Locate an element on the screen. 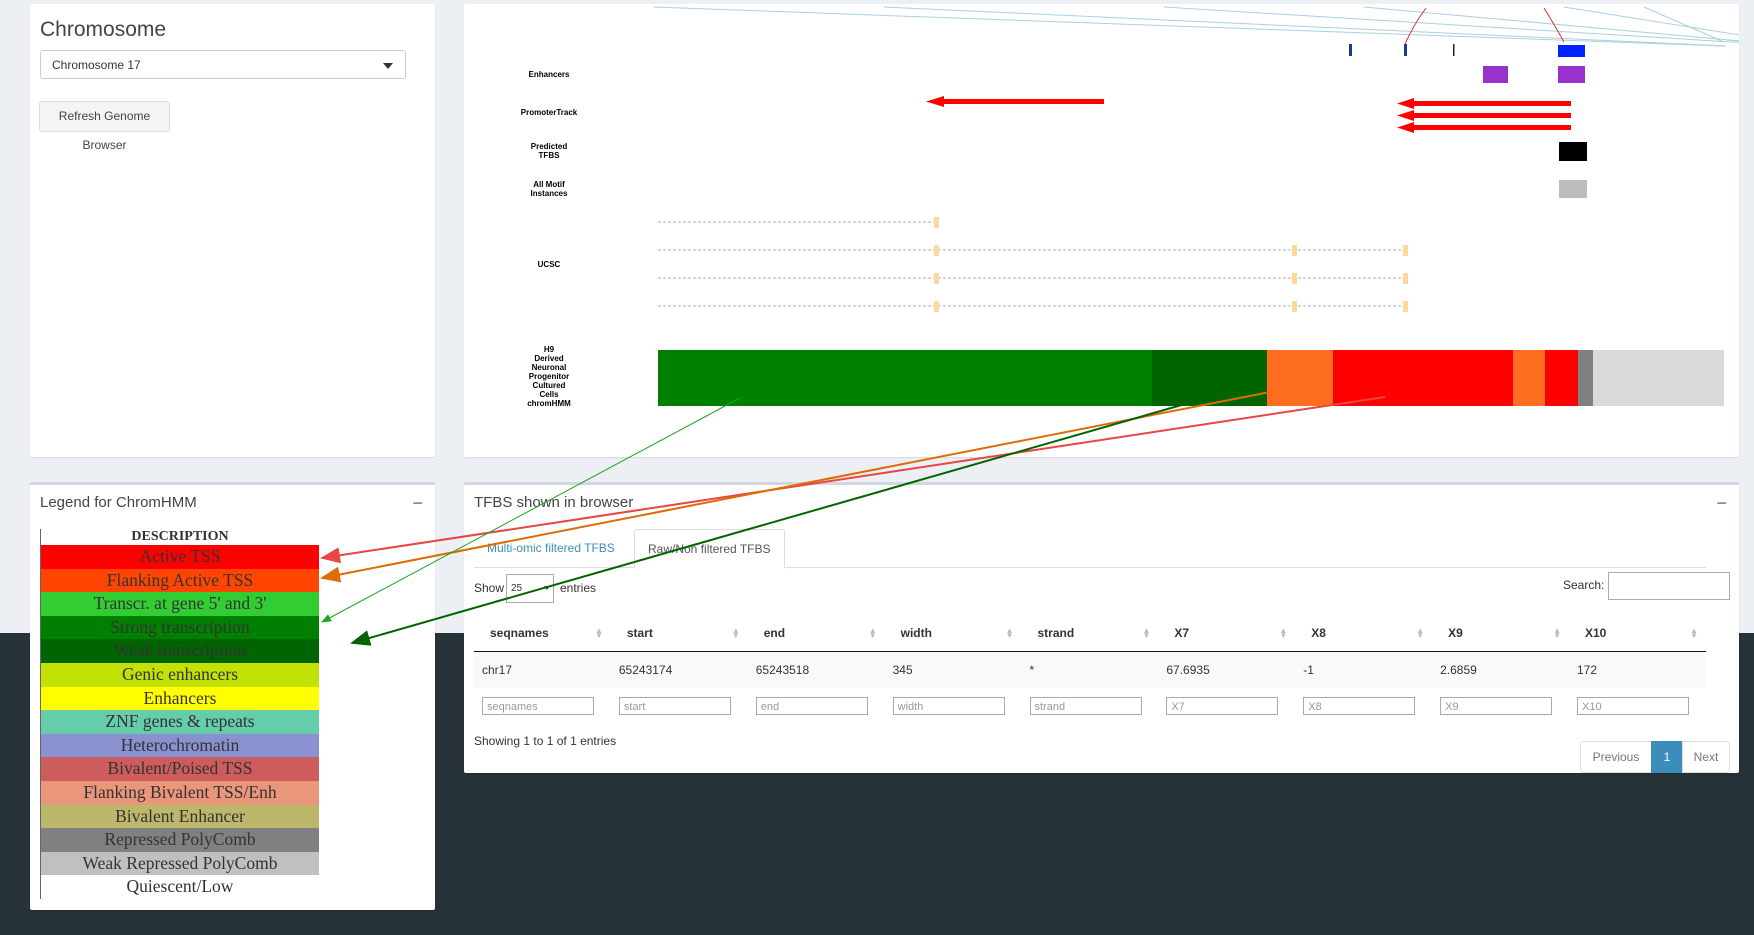 The image size is (1754, 935). column-filter-input: X9 is located at coordinates (1496, 706).